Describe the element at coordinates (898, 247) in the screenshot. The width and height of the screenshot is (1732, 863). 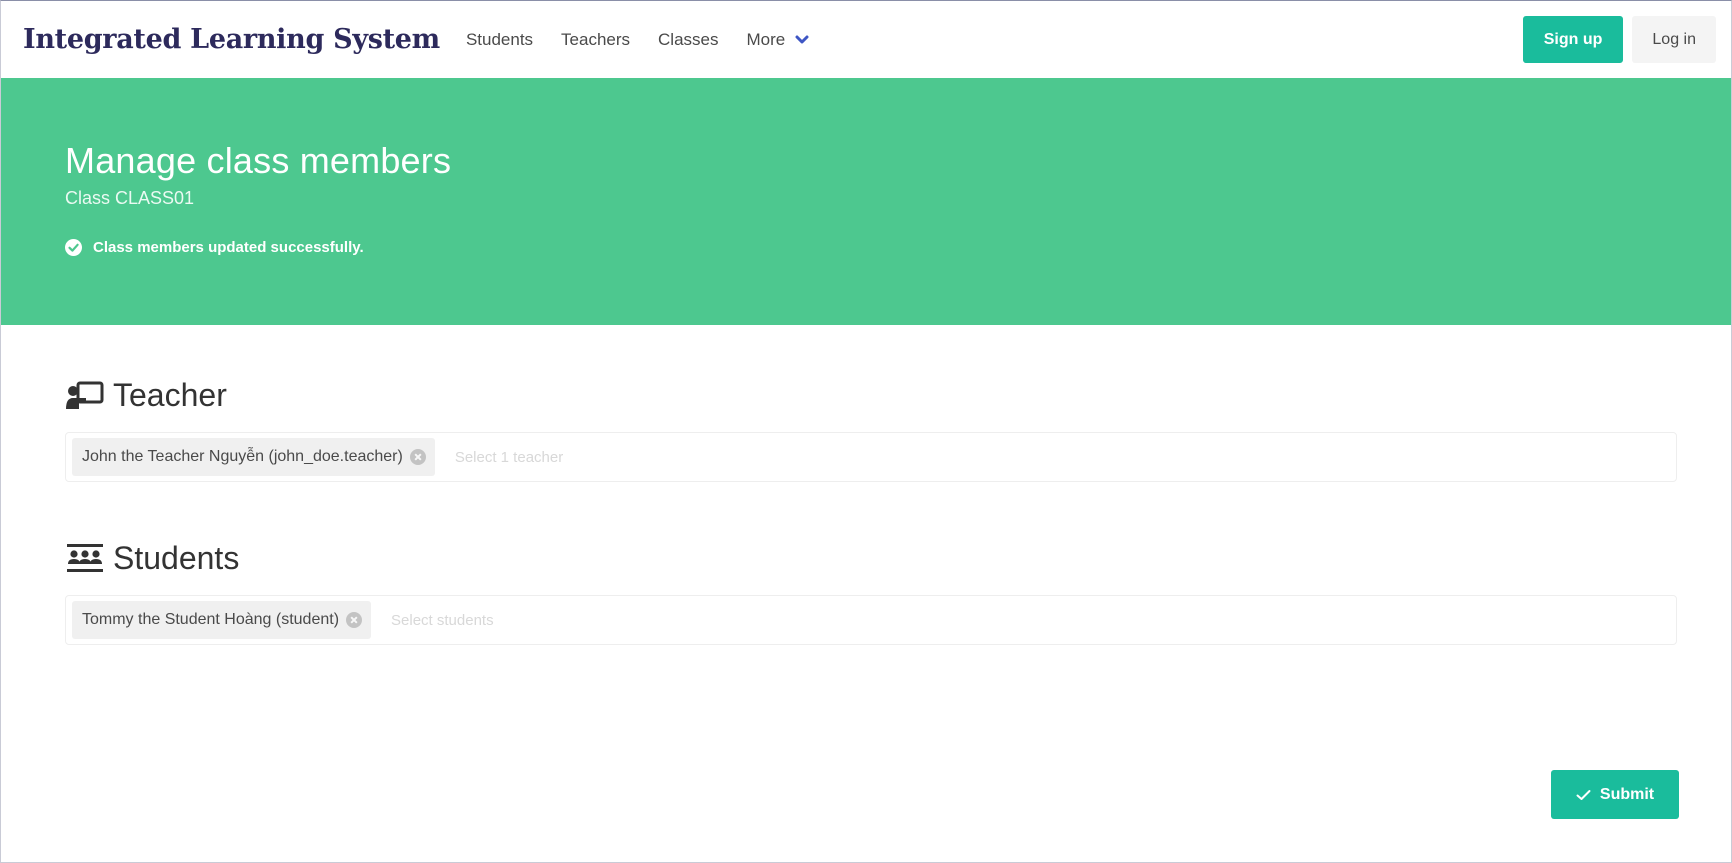
I see `success-message: Class members updated successfully.` at that location.